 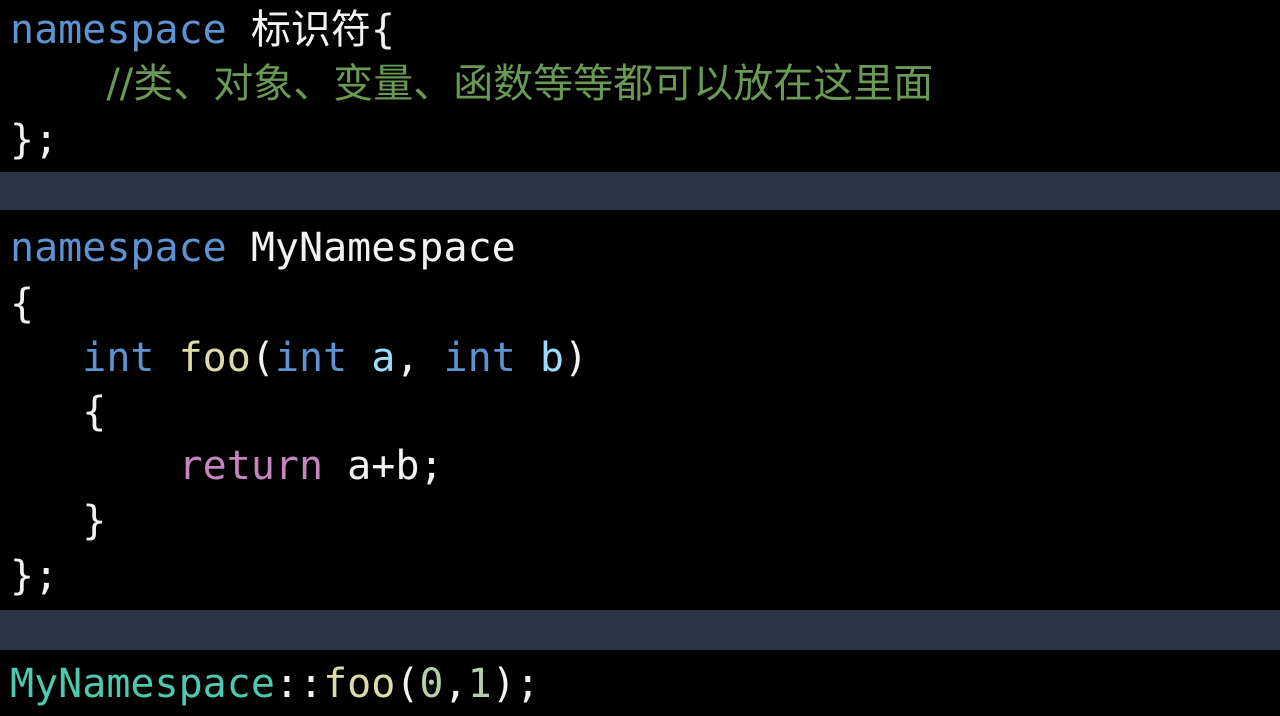 I want to click on namespace-qualifier: MyNamespace, so click(x=142, y=684).